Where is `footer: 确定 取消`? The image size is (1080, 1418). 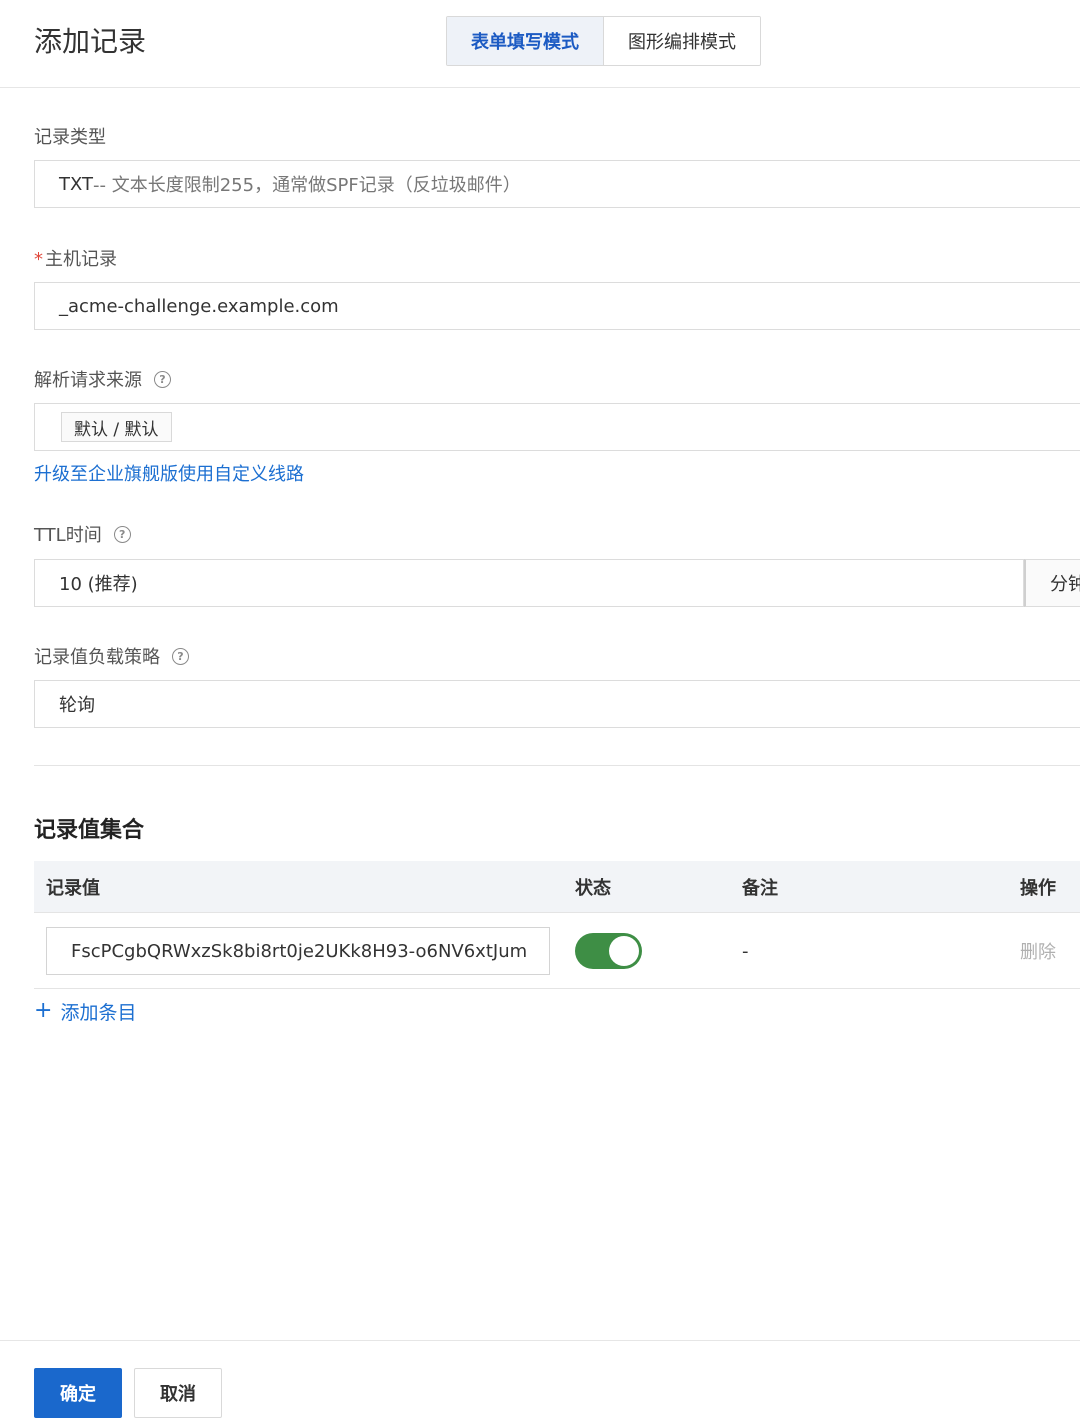
footer: 确定 取消 is located at coordinates (540, 1379).